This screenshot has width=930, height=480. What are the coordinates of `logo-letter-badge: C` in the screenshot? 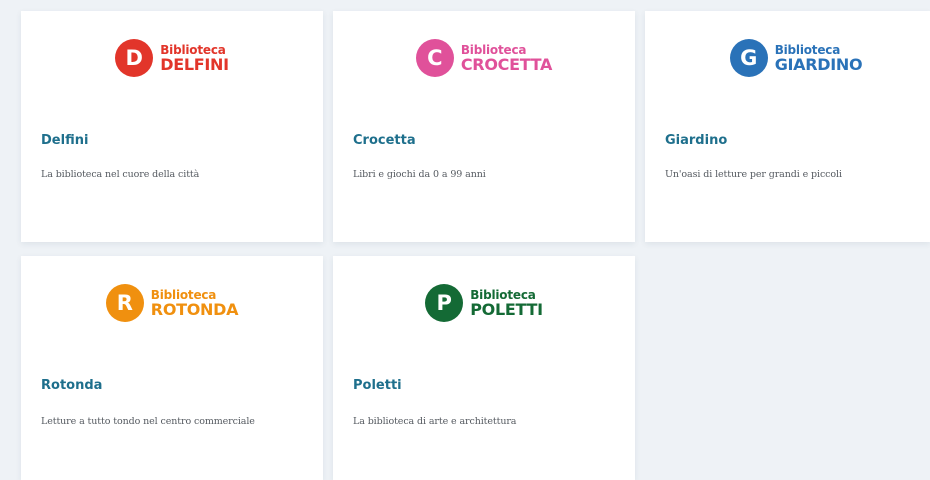 It's located at (434, 58).